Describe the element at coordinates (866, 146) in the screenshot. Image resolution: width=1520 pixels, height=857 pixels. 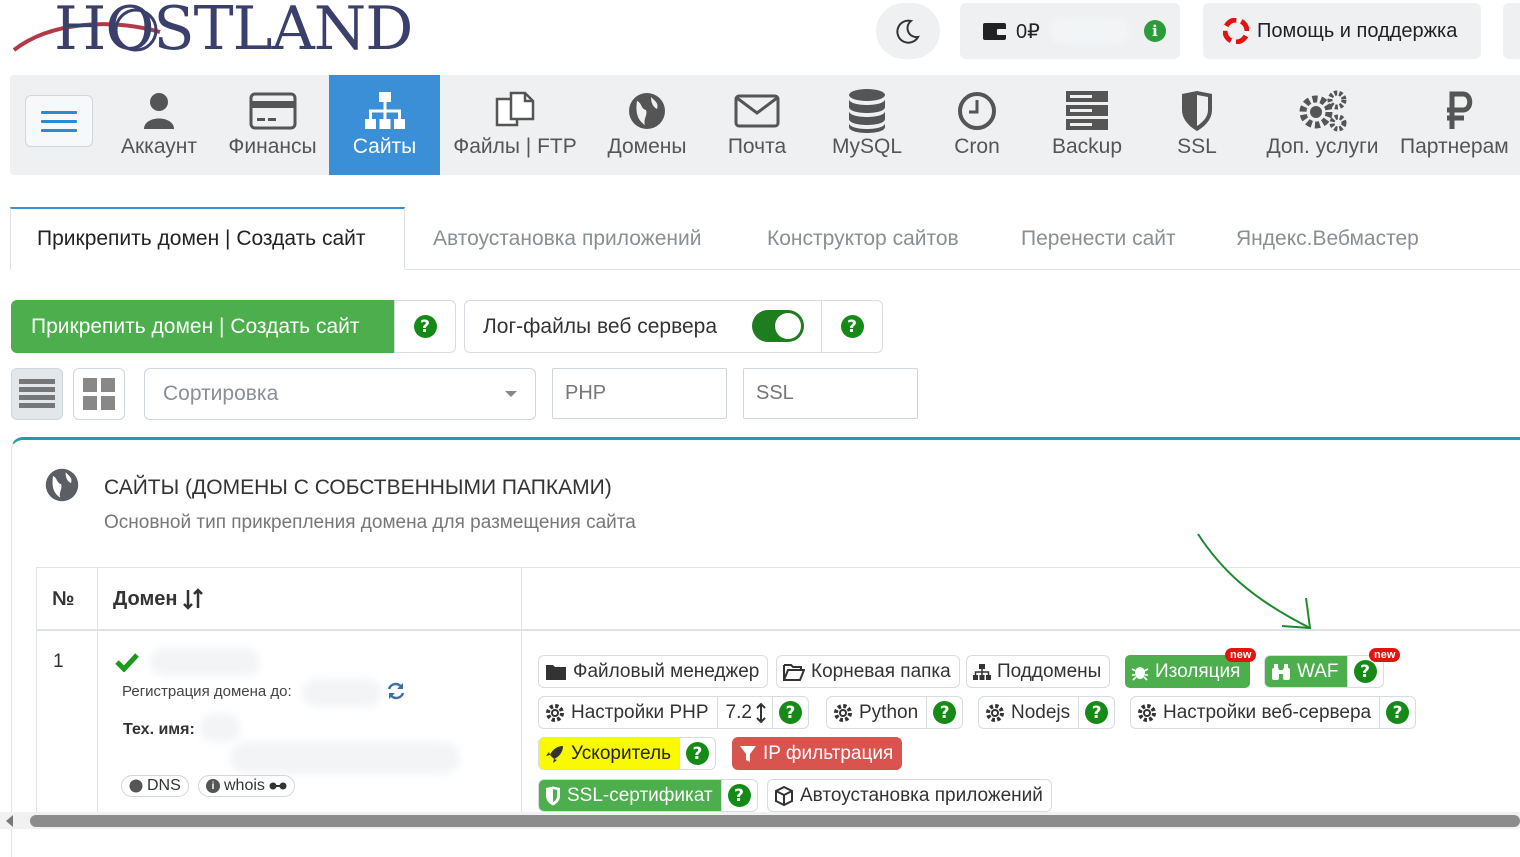
I see `nav-label: MySQL` at that location.